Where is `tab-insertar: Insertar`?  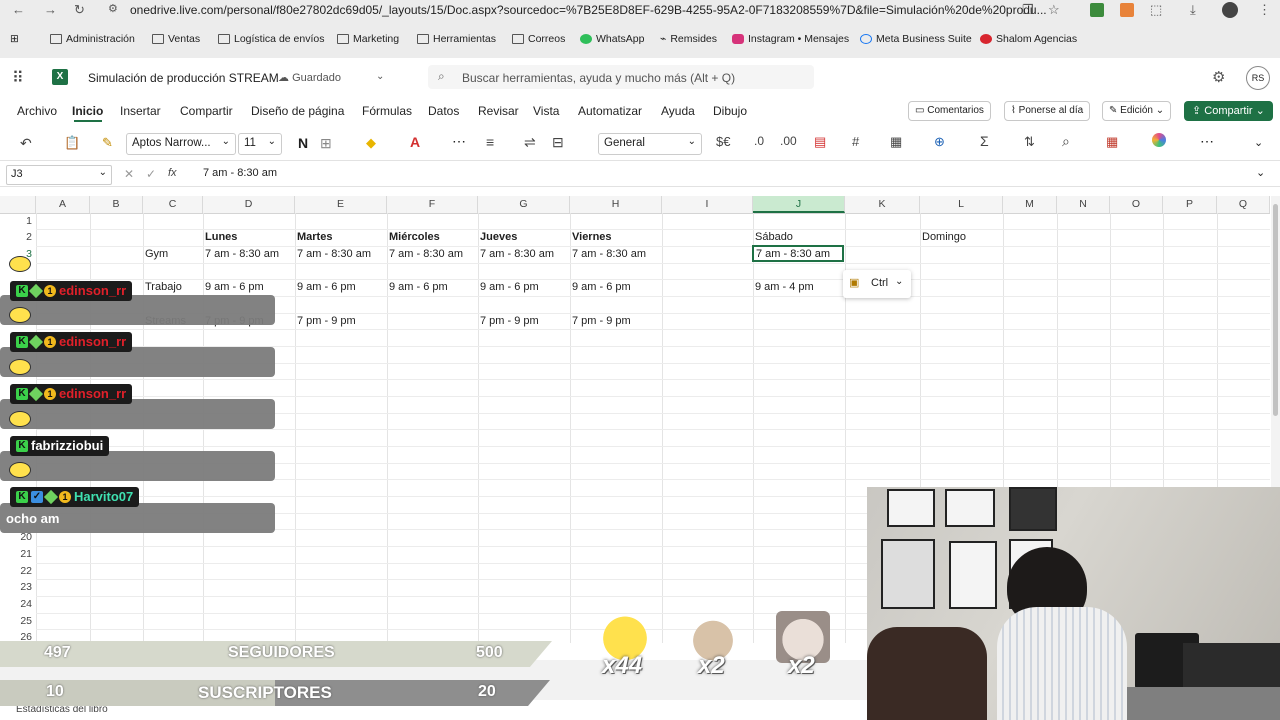
tab-insertar: Insertar is located at coordinates (140, 111).